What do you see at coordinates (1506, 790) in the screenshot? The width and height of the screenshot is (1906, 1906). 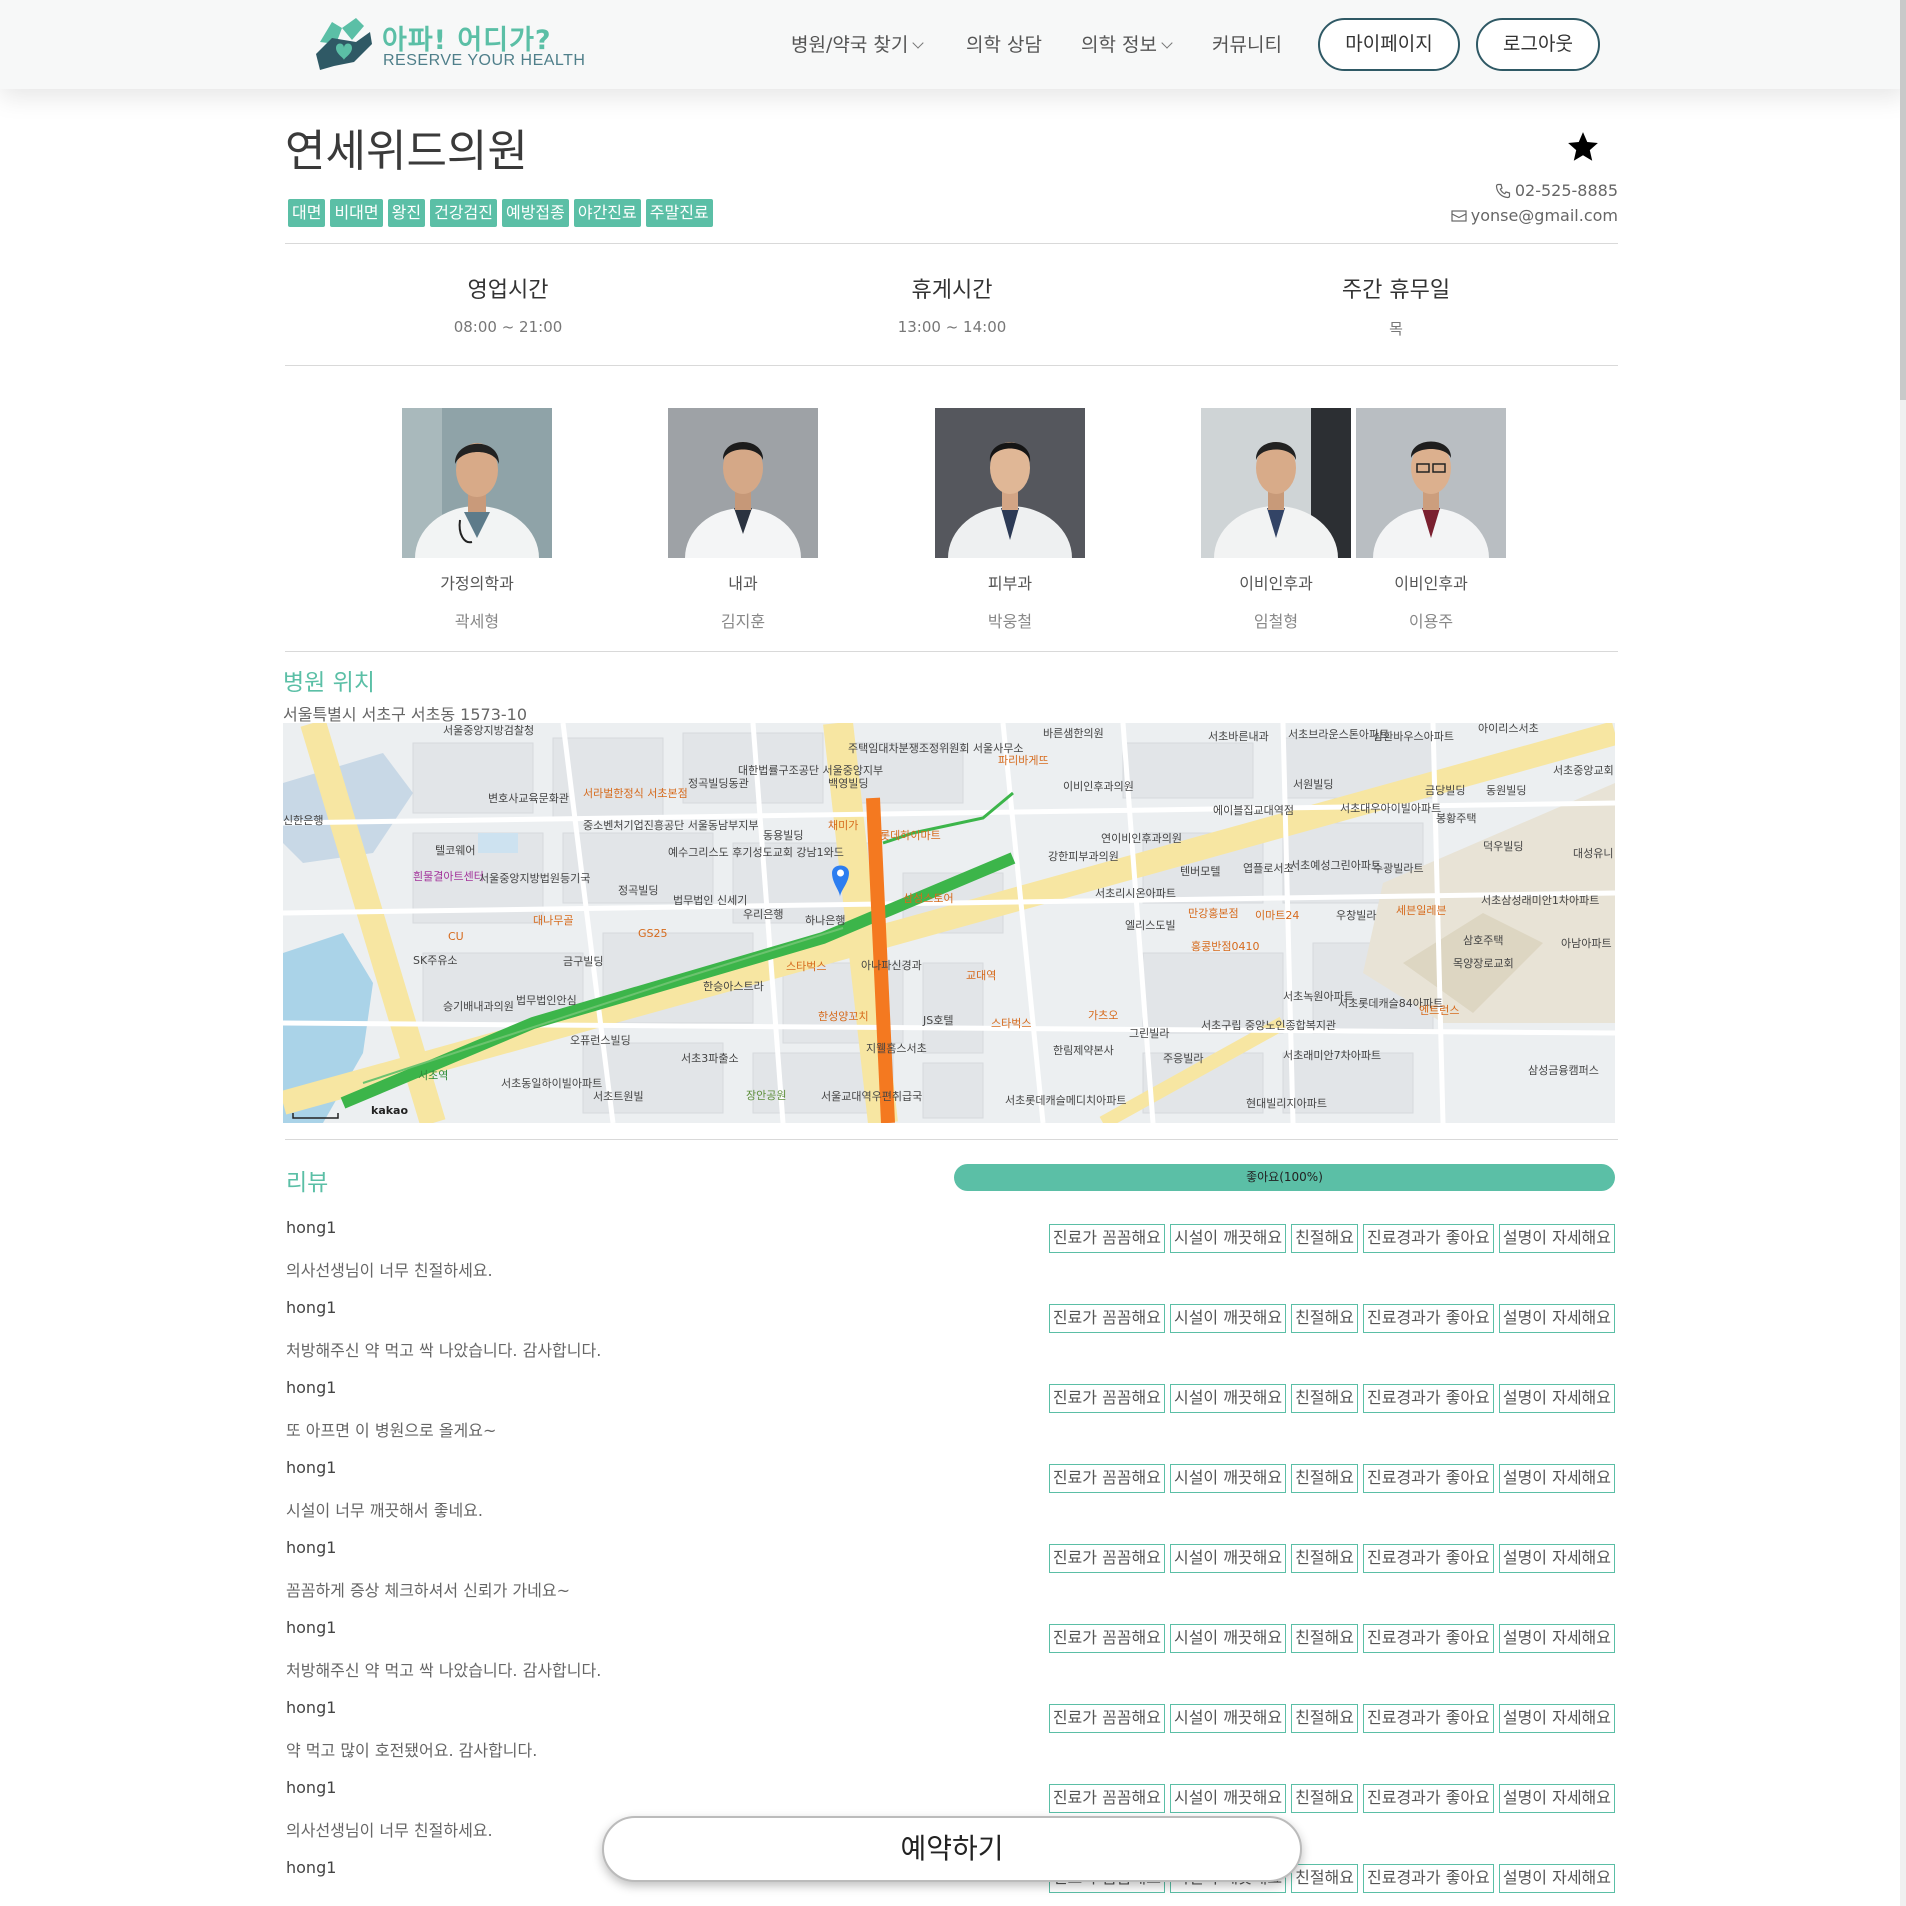 I see `map-poi-label: 동원빌딩` at bounding box center [1506, 790].